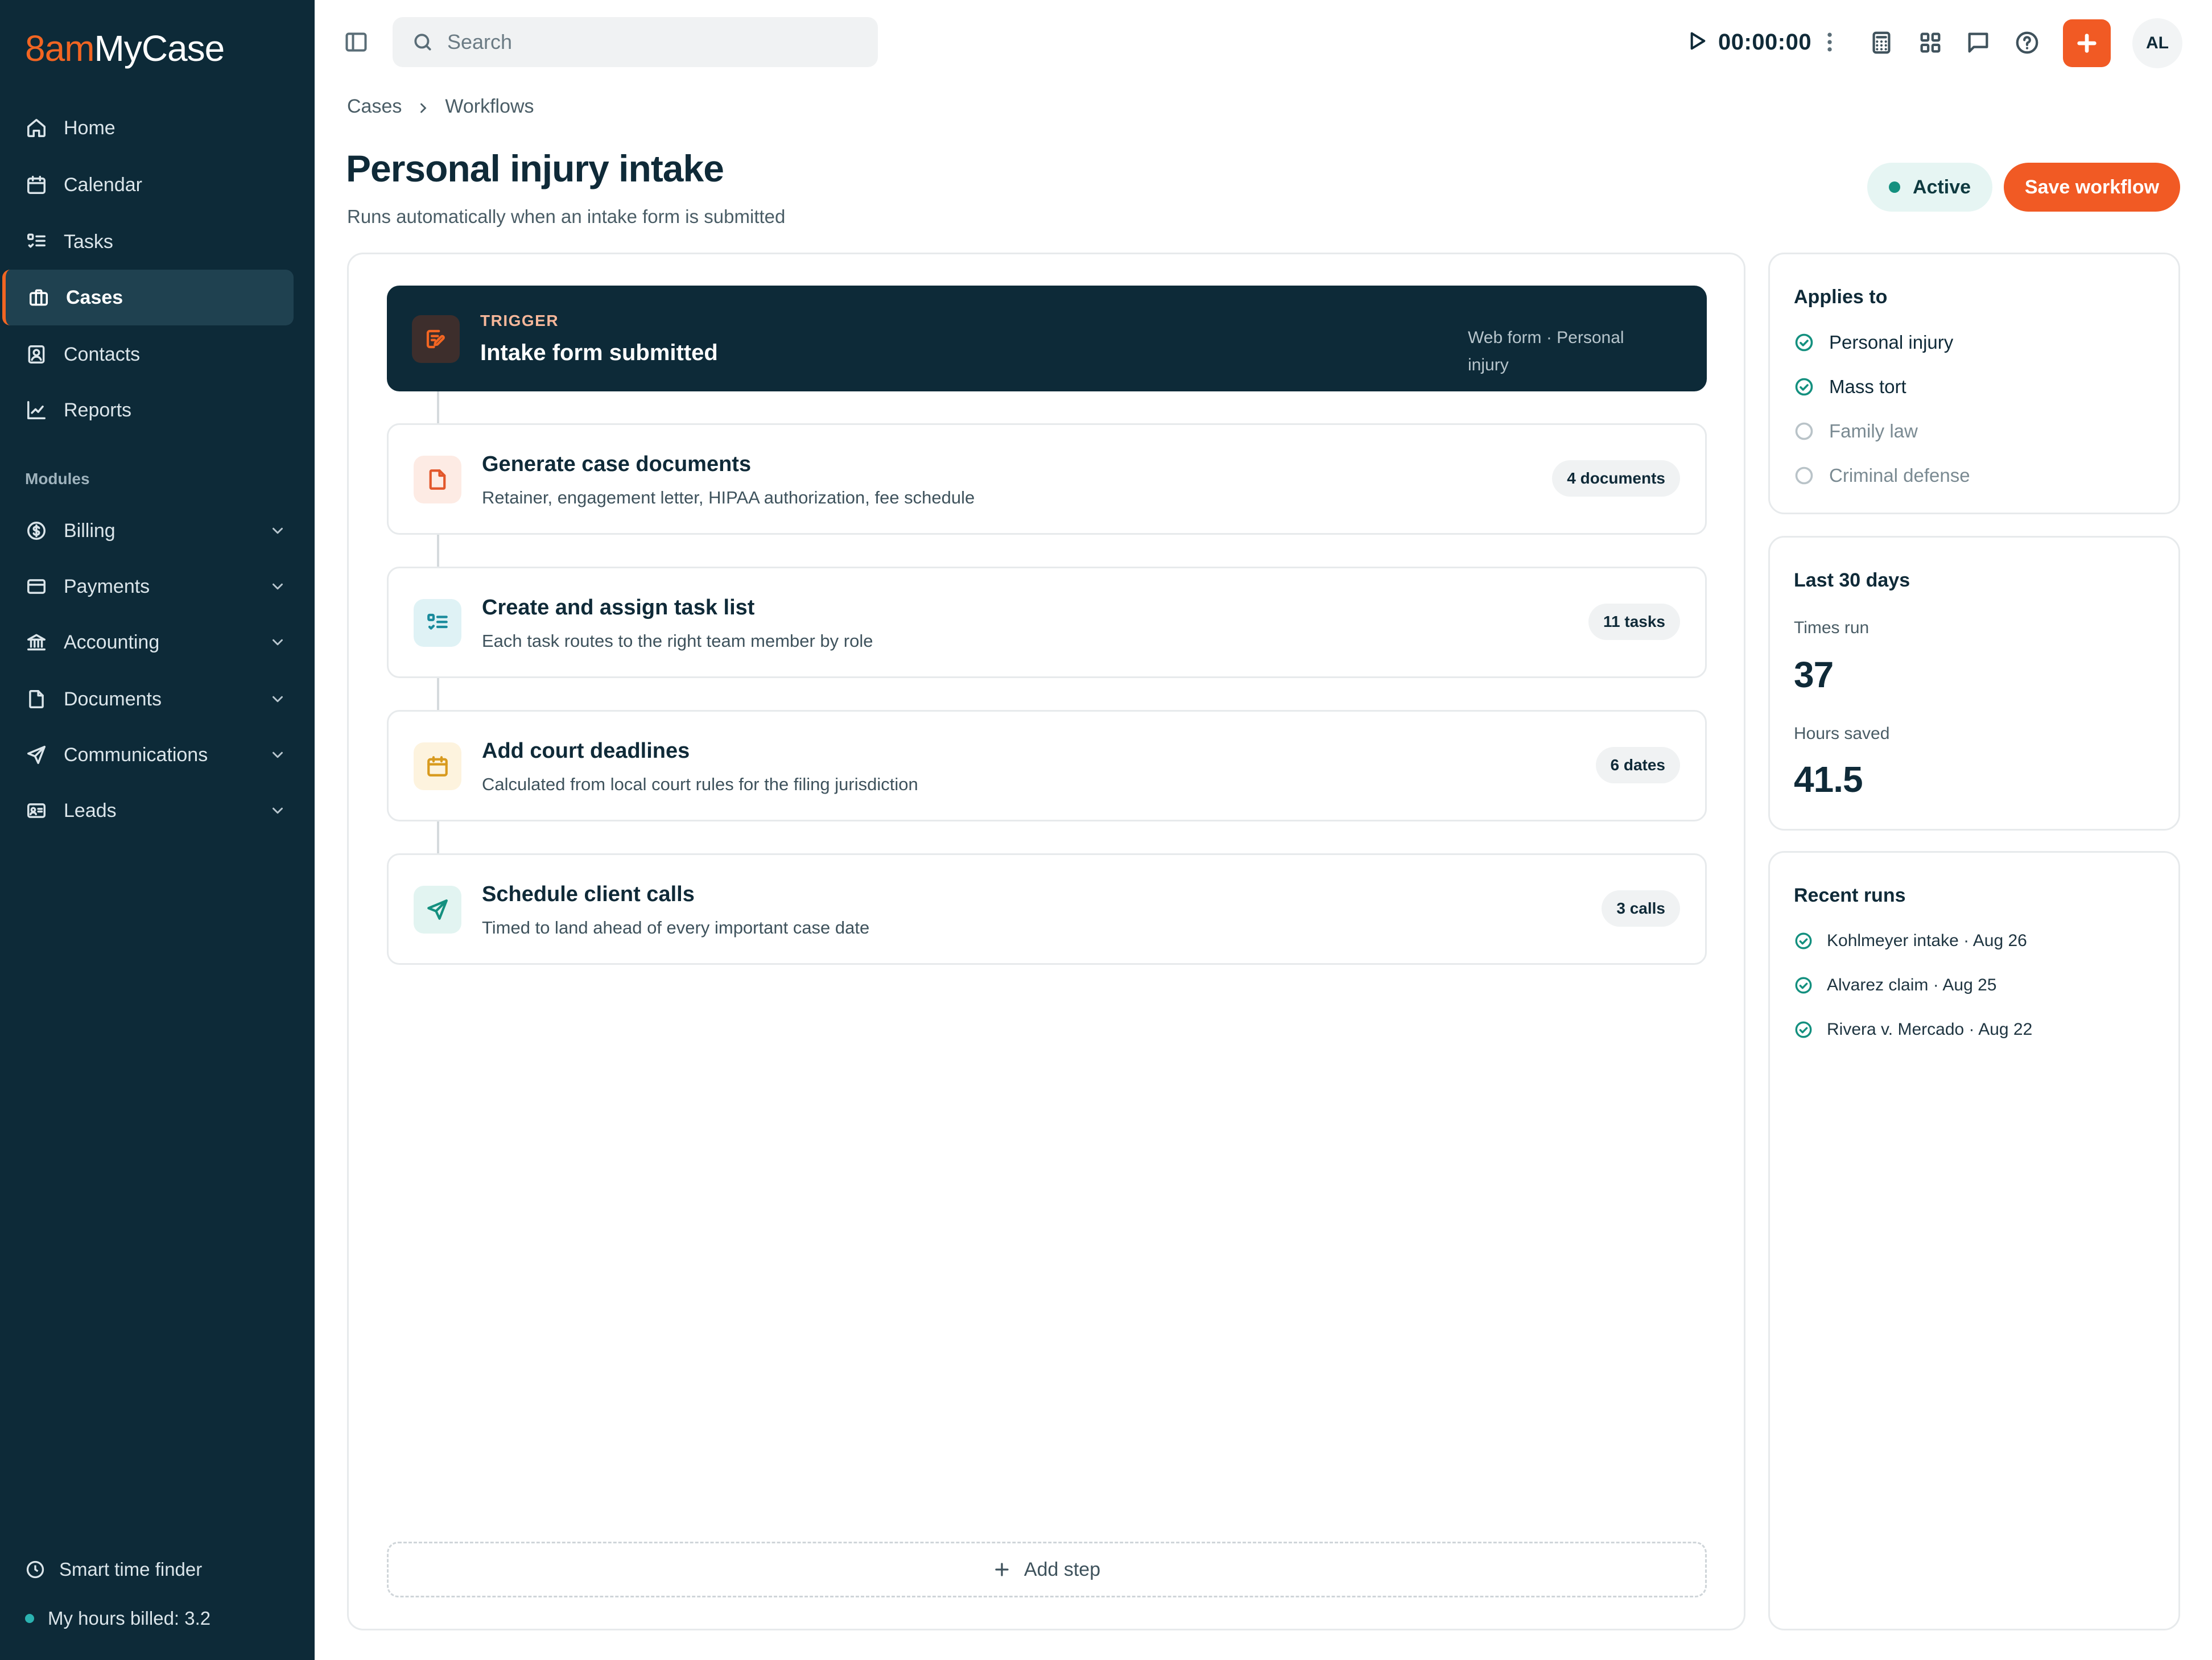 Image resolution: width=2212 pixels, height=1660 pixels. What do you see at coordinates (158, 586) in the screenshot?
I see `sidebar-item-payments: Payments` at bounding box center [158, 586].